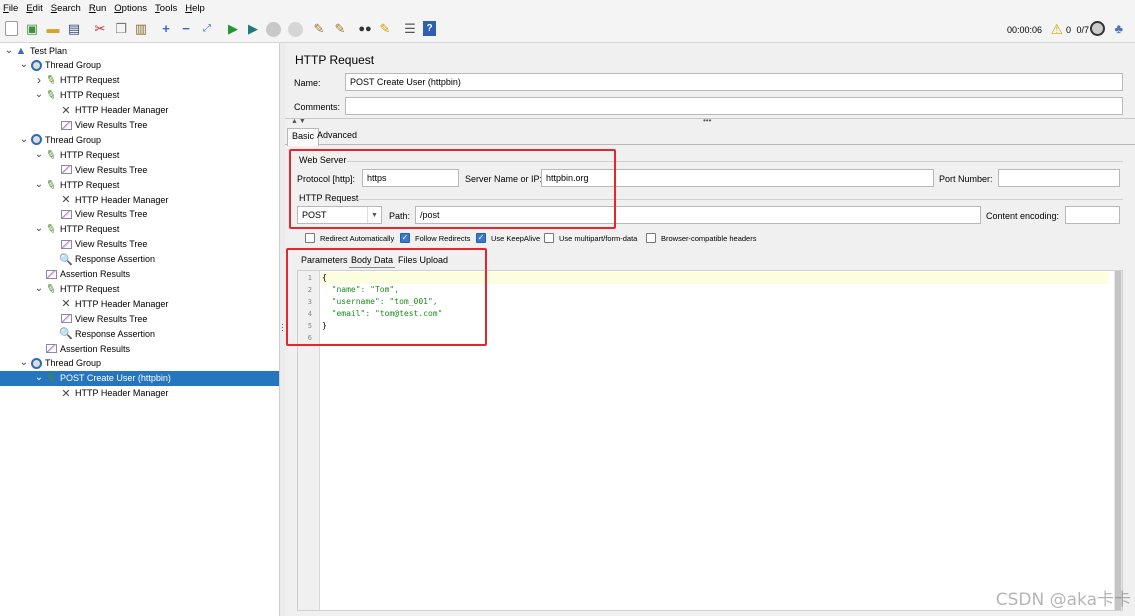  What do you see at coordinates (651, 238) in the screenshot?
I see `checkbox-browser-compatible` at bounding box center [651, 238].